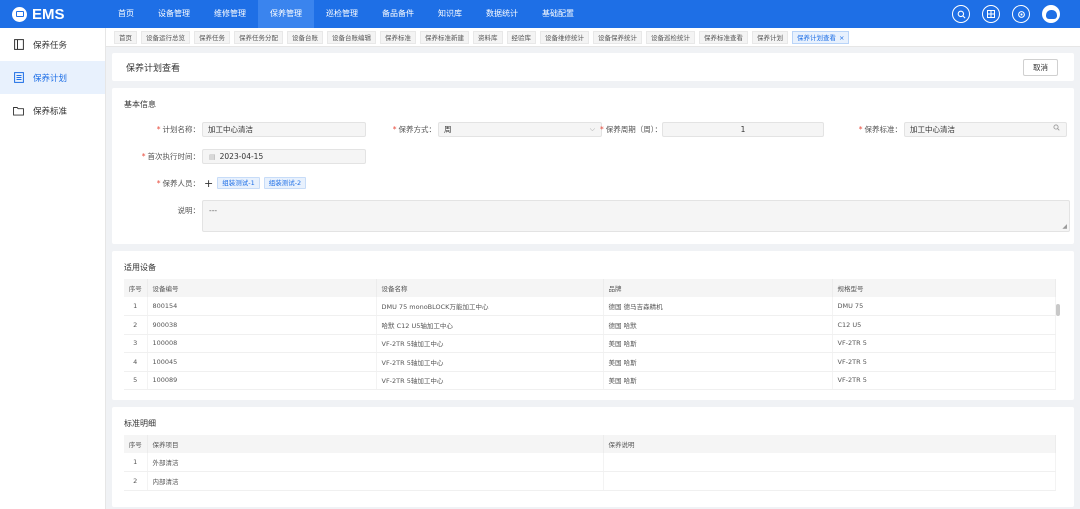 This screenshot has height=509, width=1080. I want to click on topnav-equipment: 设备管理, so click(174, 14).